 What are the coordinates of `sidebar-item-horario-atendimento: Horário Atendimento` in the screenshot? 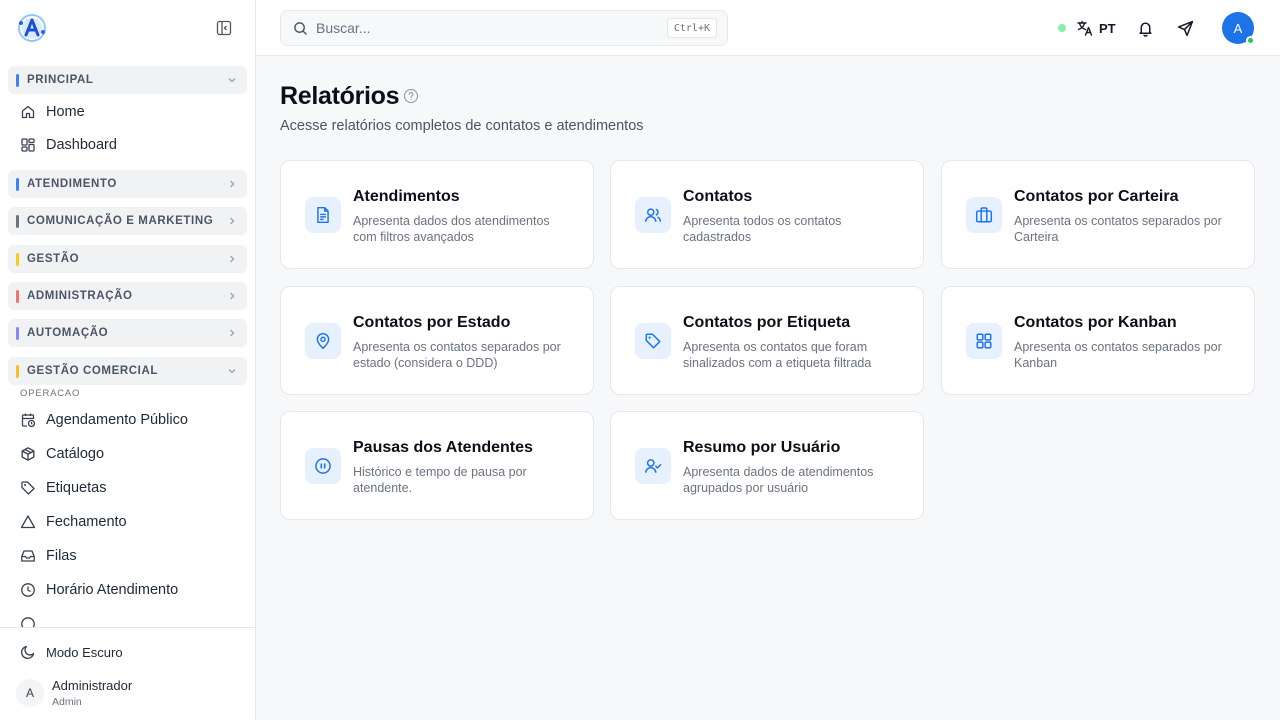 It's located at (127, 590).